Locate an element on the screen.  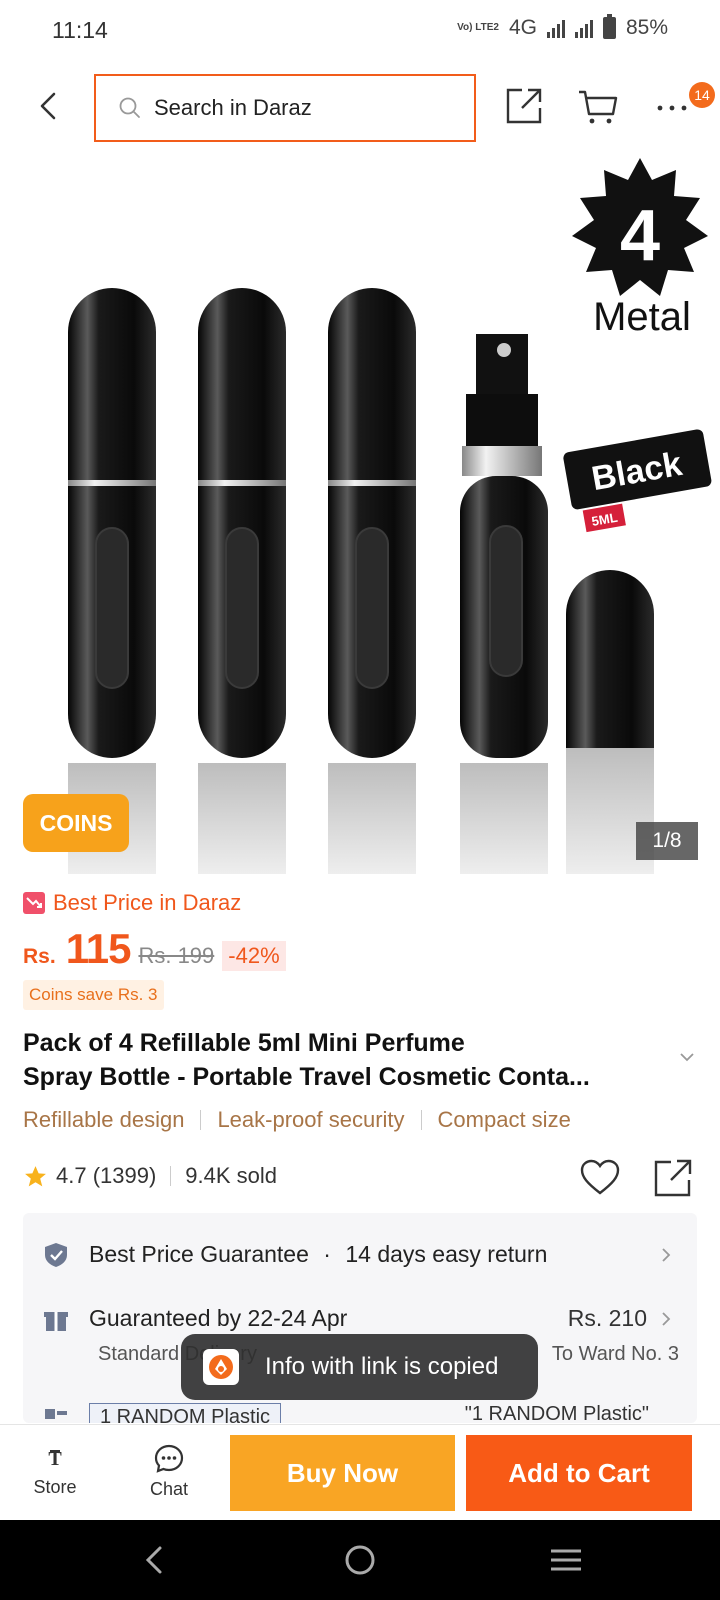
original-price: Rs. 199 is located at coordinates (176, 955).